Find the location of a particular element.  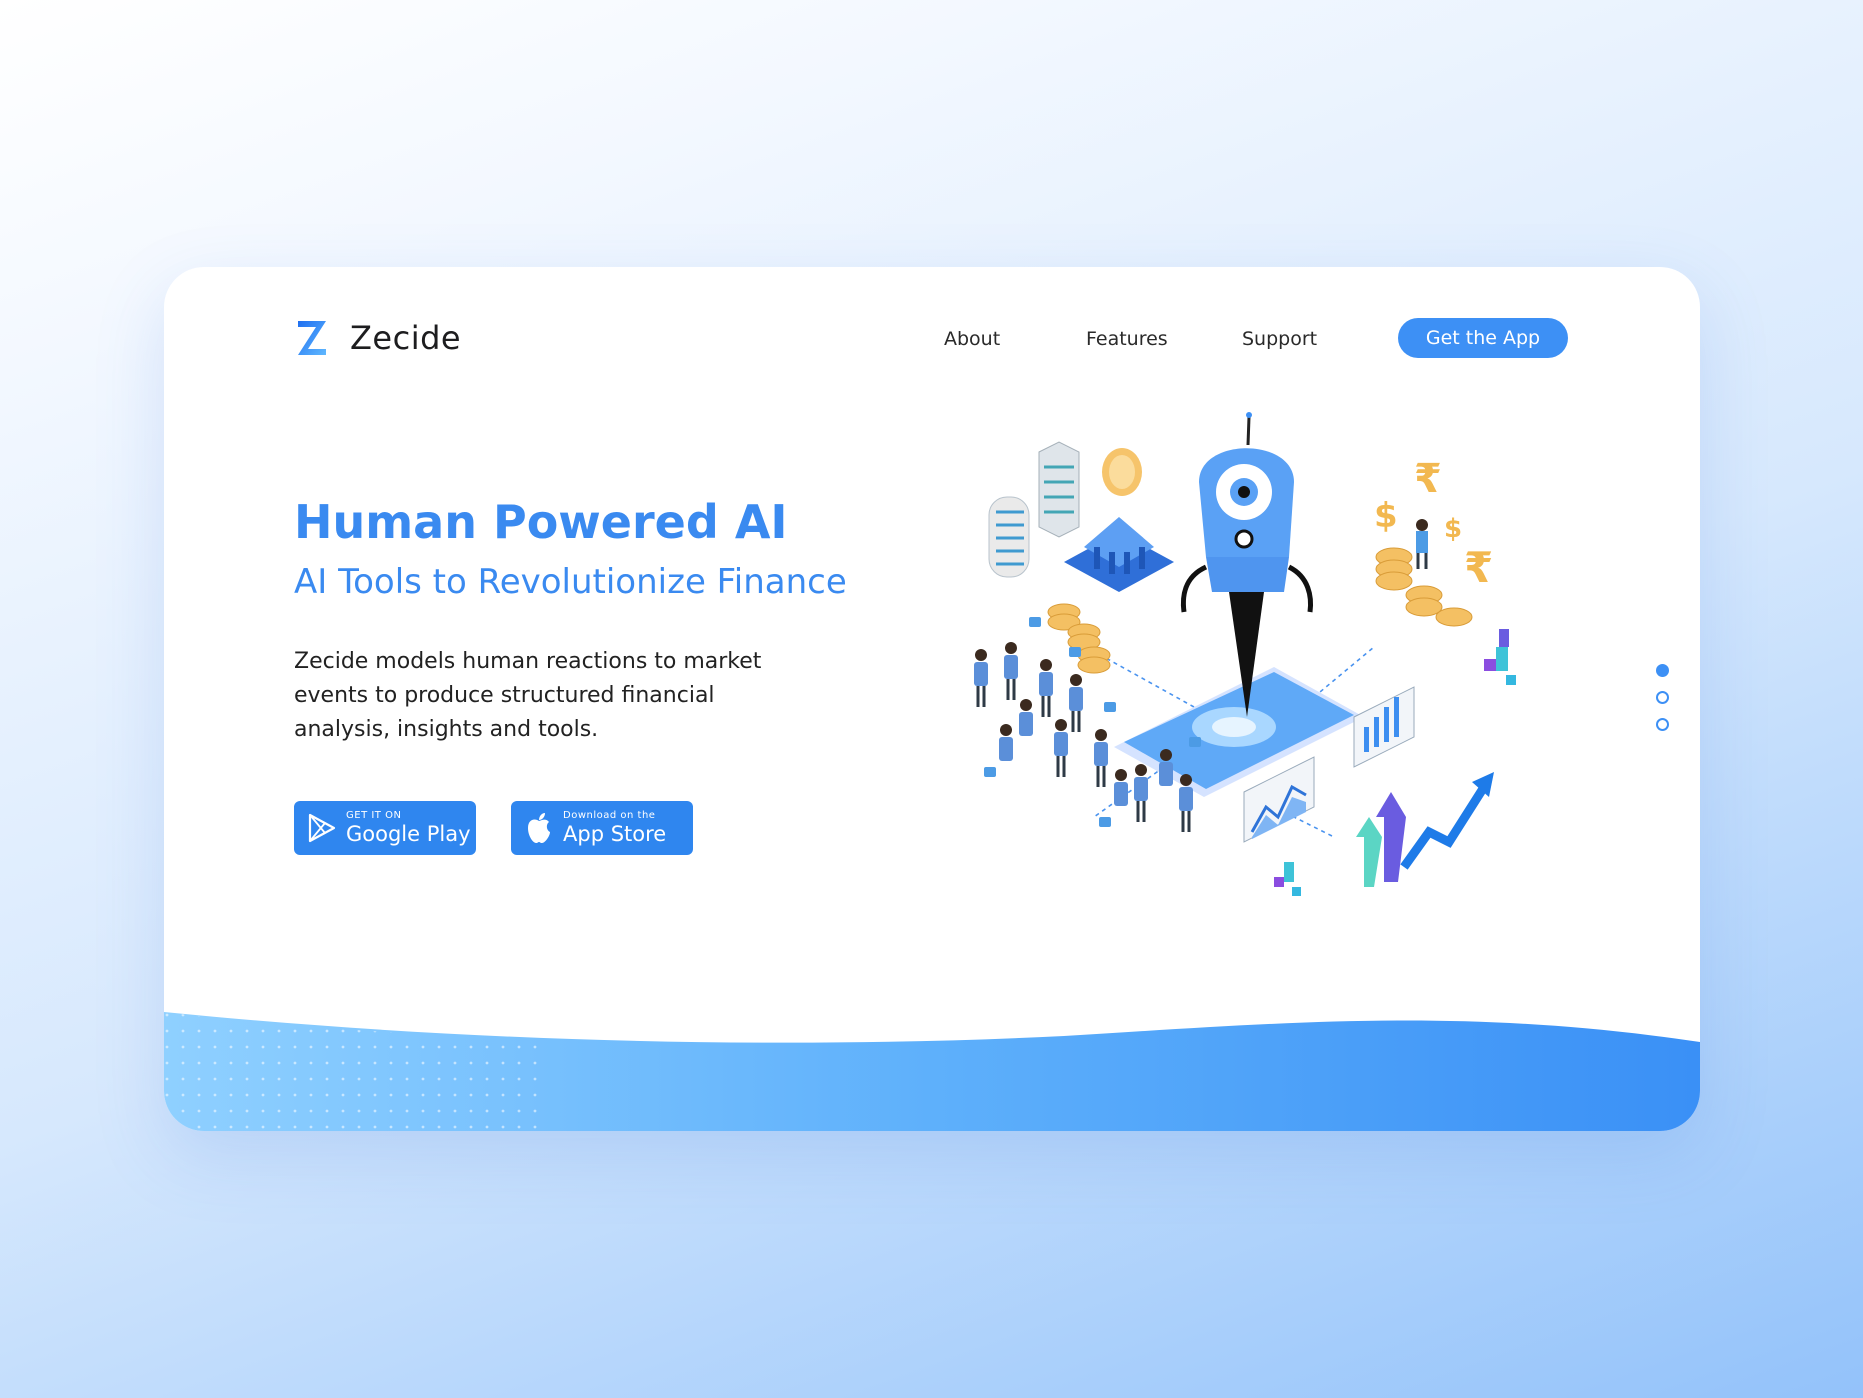

google-play-icon is located at coordinates (322, 828).